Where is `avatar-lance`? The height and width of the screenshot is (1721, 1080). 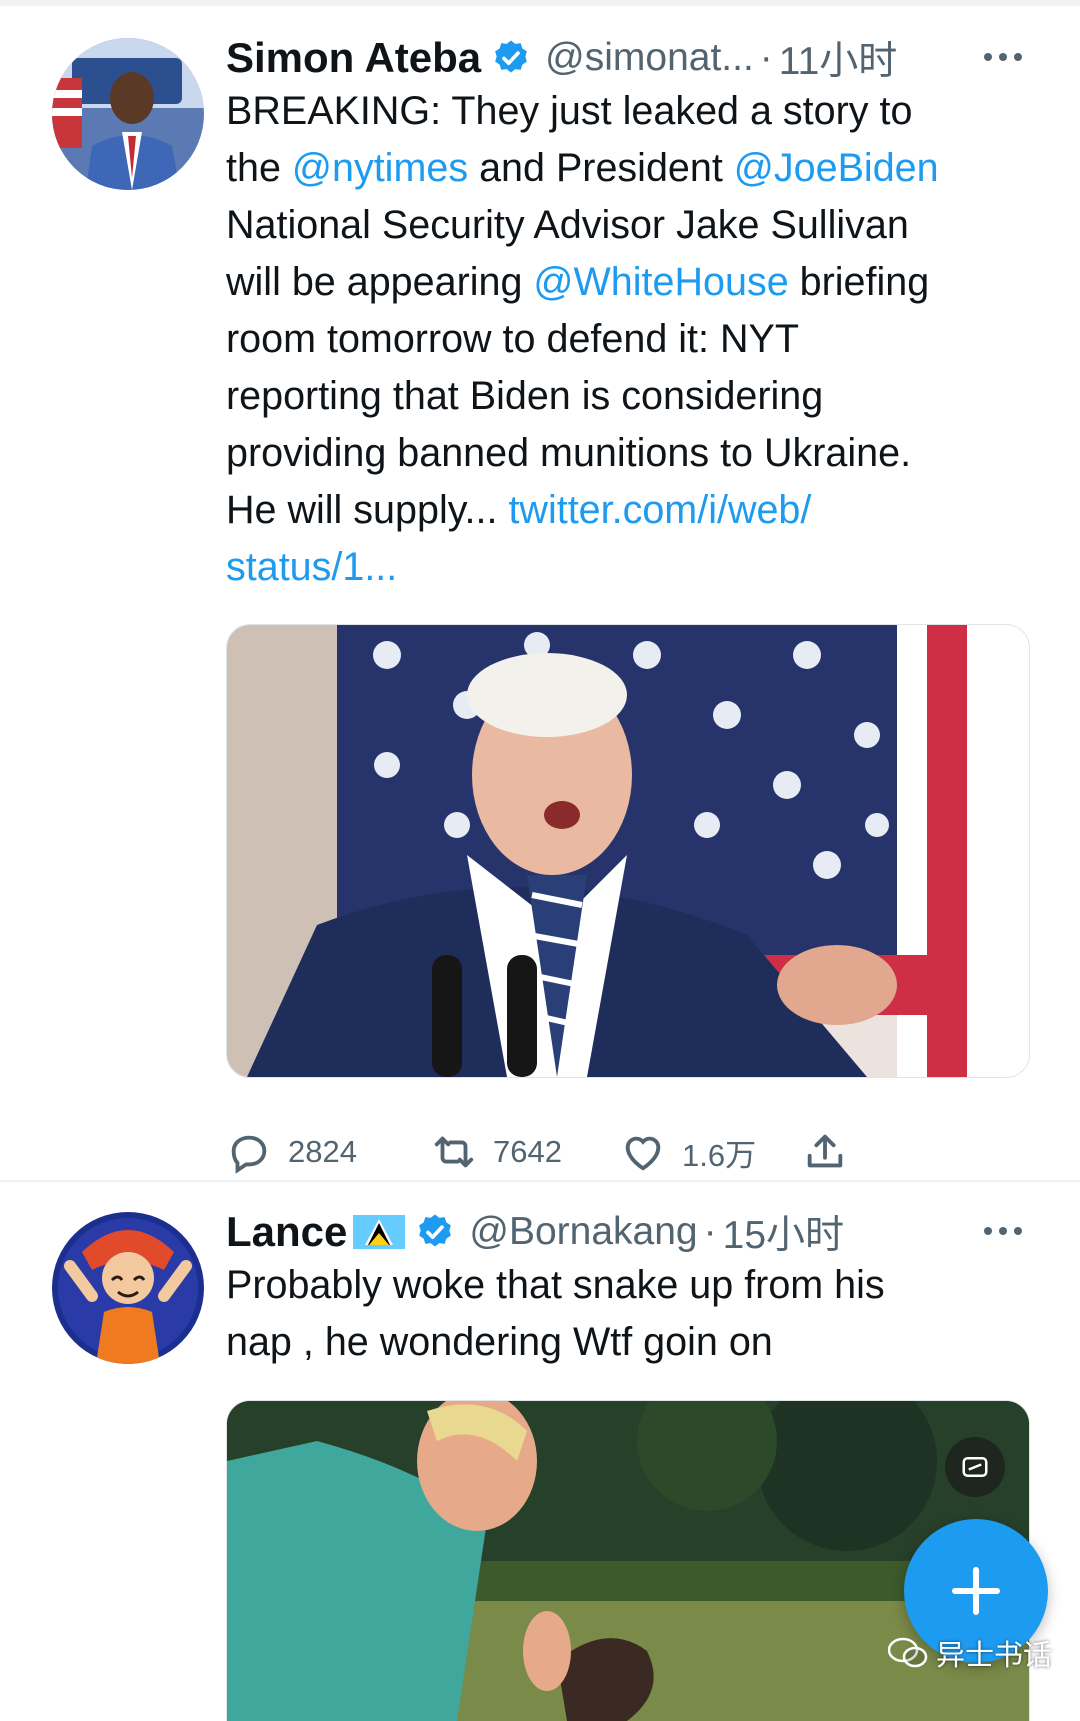 avatar-lance is located at coordinates (128, 1288).